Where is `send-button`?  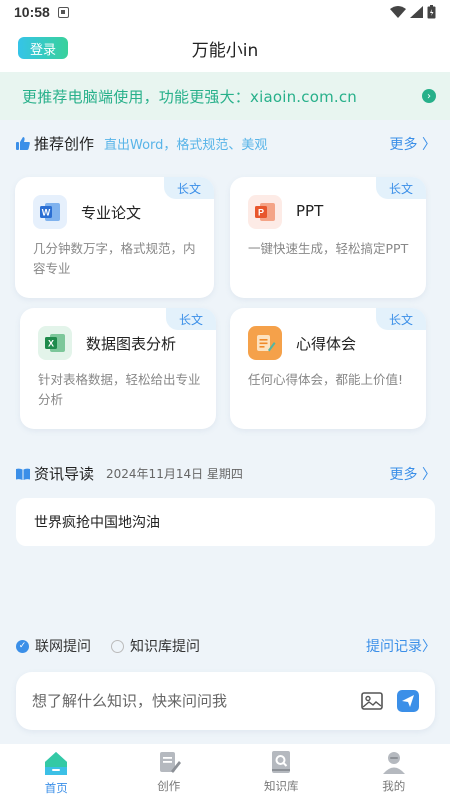 send-button is located at coordinates (408, 701).